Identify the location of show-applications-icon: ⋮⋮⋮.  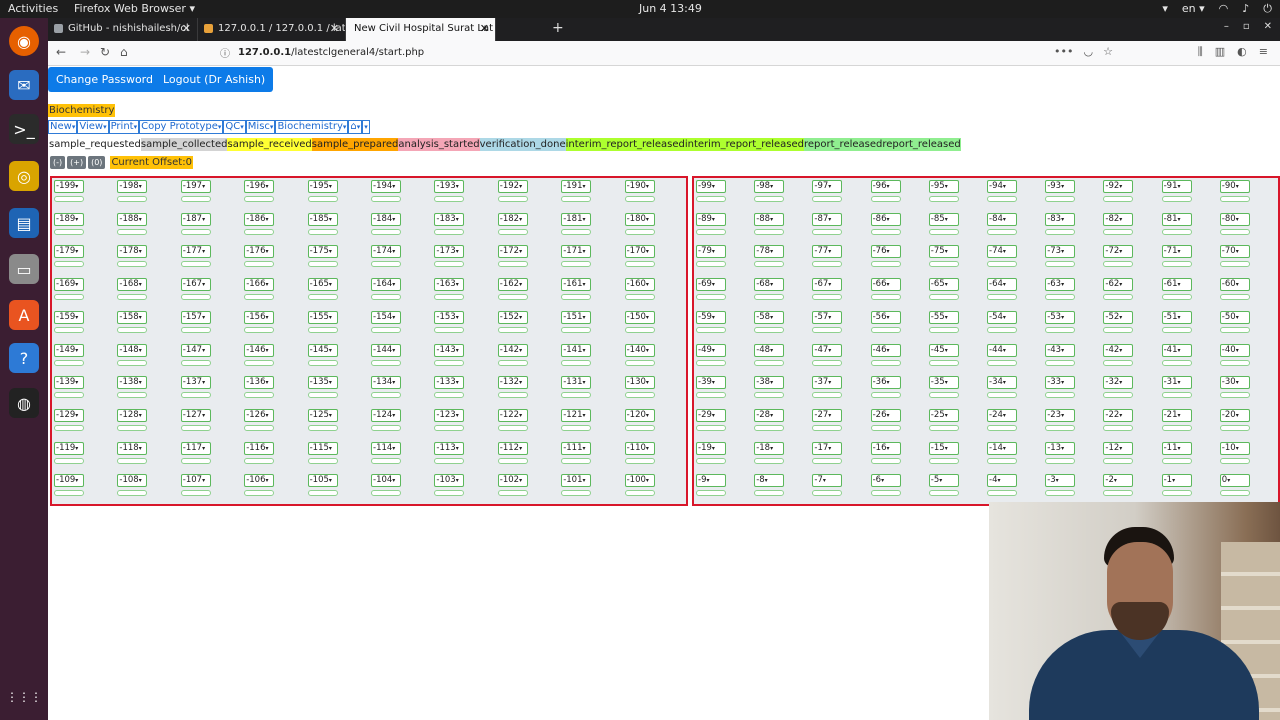
(24, 697).